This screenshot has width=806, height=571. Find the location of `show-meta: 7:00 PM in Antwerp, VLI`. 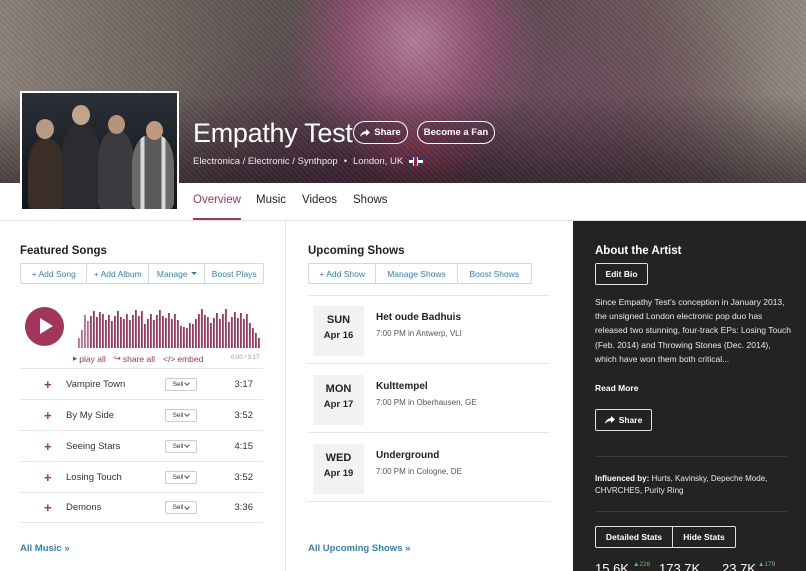

show-meta: 7:00 PM in Antwerp, VLI is located at coordinates (419, 333).